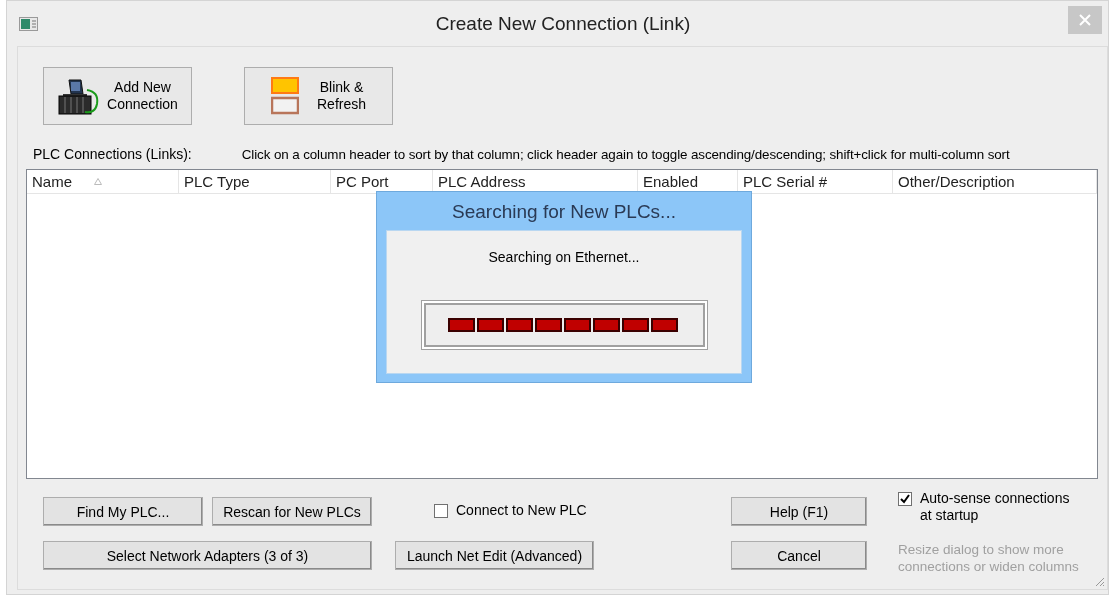 This screenshot has width=1109, height=595. Describe the element at coordinates (103, 181) in the screenshot. I see `column-header: Name` at that location.